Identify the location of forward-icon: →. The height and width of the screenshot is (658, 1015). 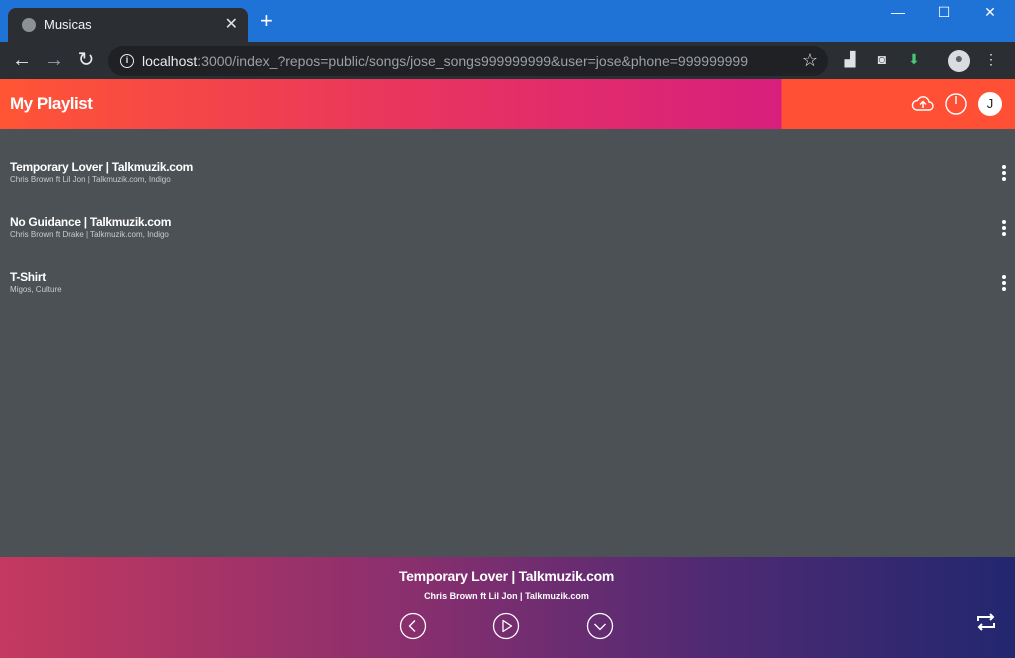
(54, 61).